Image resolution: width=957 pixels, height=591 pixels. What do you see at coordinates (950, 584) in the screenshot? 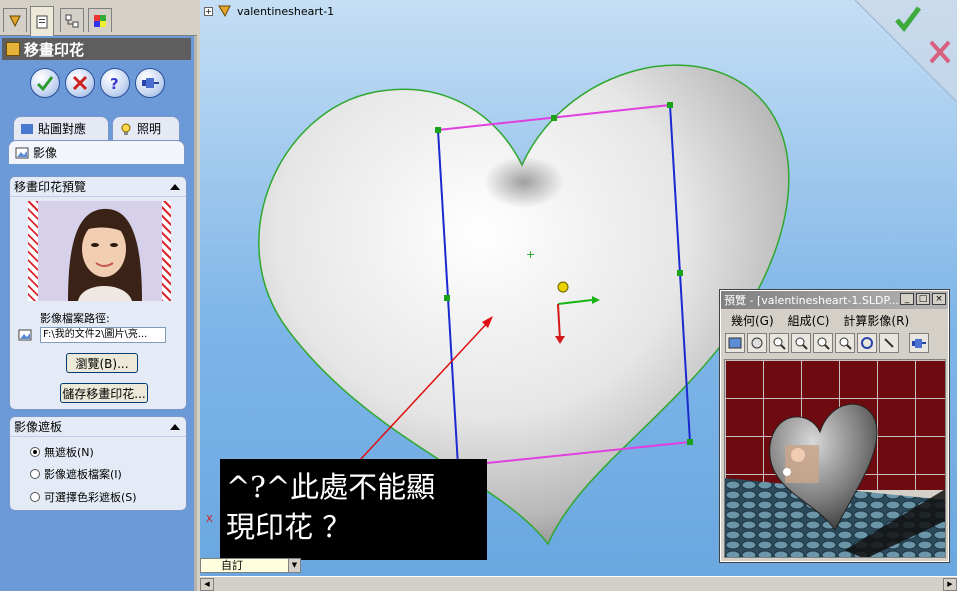
I see `scroll-right-icon: ▶` at bounding box center [950, 584].